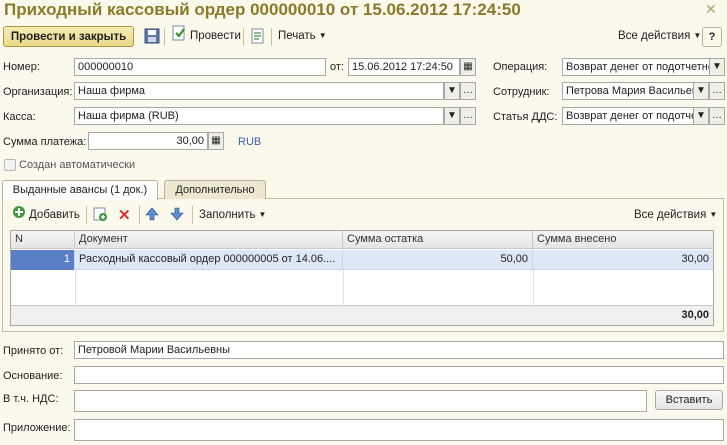 Image resolution: width=727 pixels, height=445 pixels. What do you see at coordinates (670, 215) in the screenshot?
I see `table-all-actions-label: Все действия` at bounding box center [670, 215].